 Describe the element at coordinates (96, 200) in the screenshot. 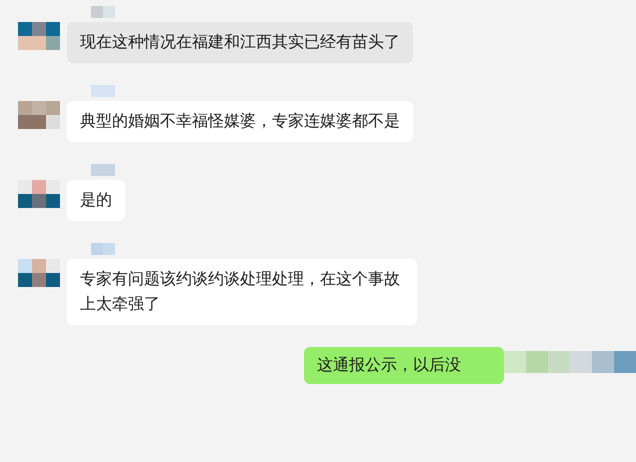

I see `message-bubble: 是的` at that location.